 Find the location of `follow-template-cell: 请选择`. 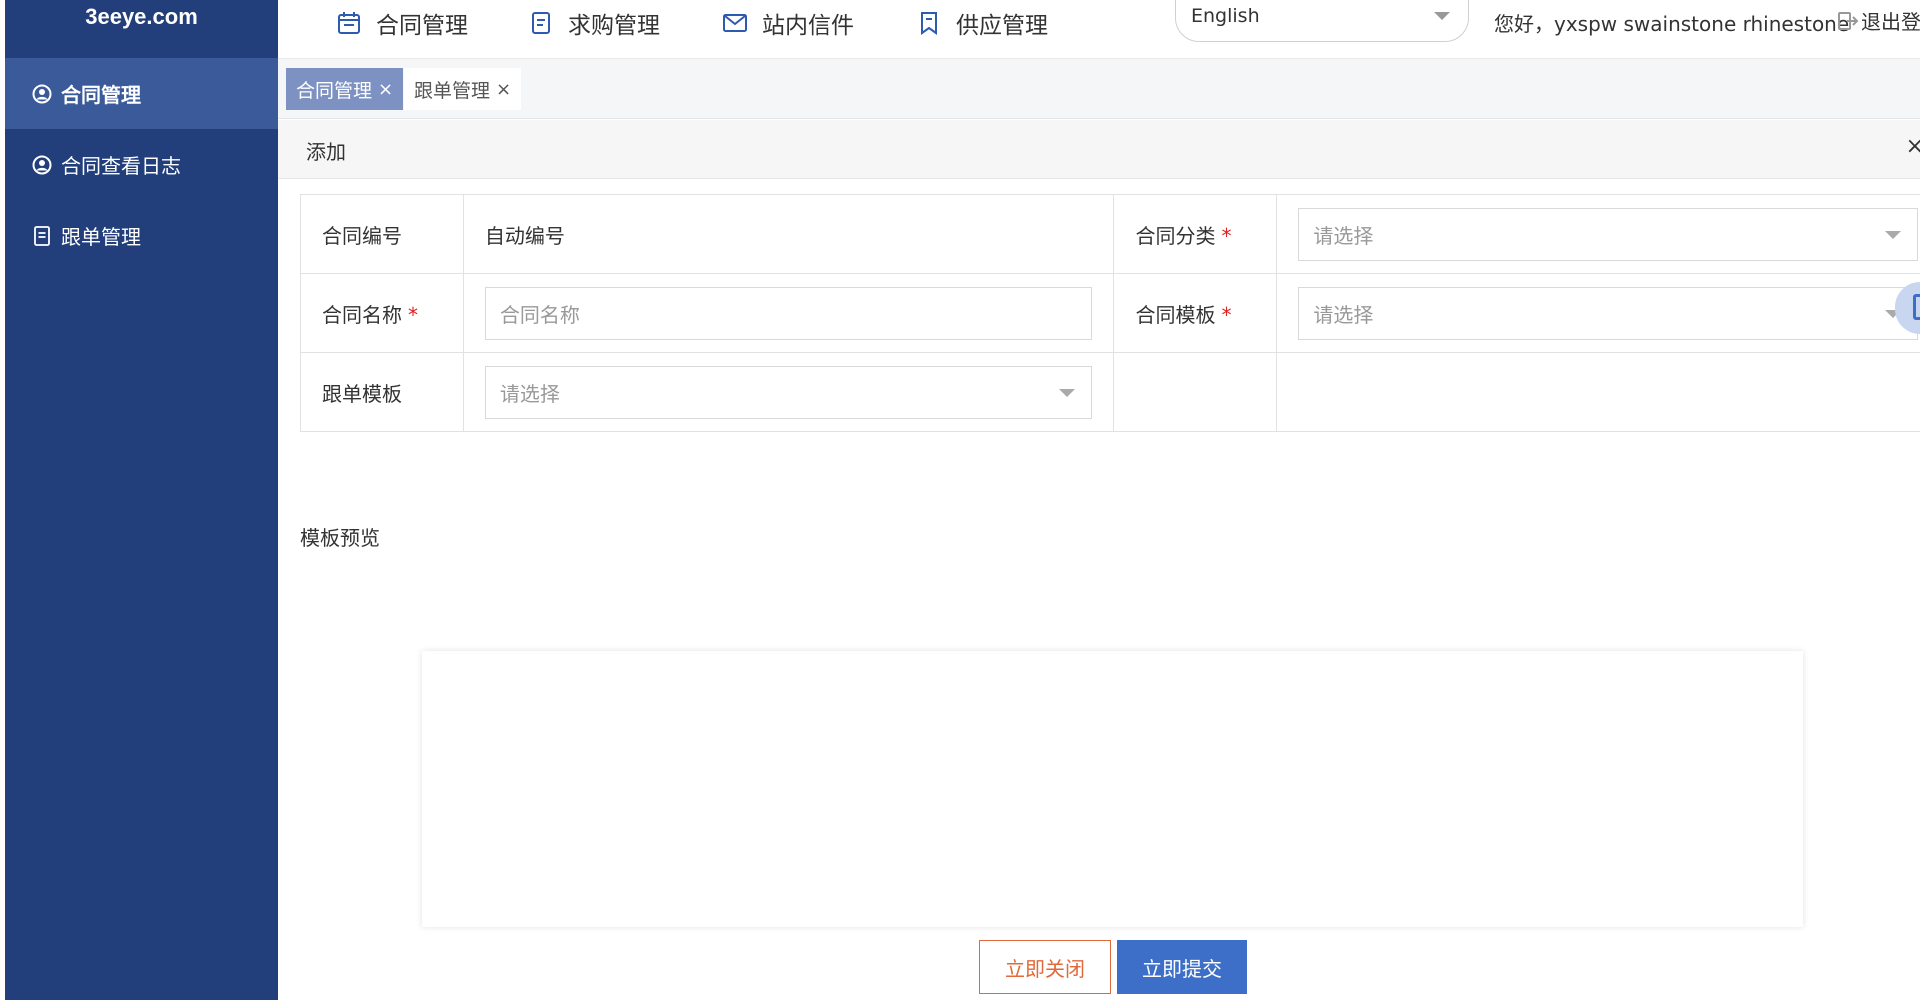

follow-template-cell: 请选择 is located at coordinates (788, 392).